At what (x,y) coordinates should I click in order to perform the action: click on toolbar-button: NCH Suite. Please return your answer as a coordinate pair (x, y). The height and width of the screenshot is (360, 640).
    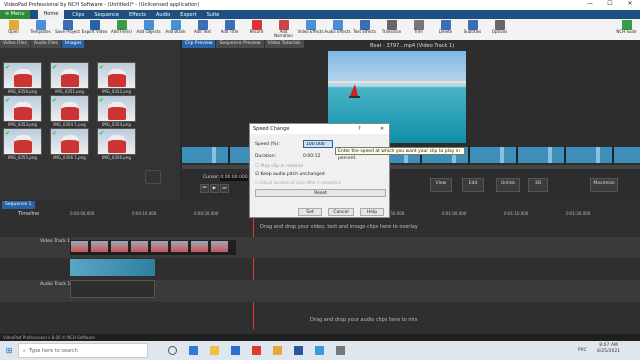
    Looking at the image, I should click on (626, 29).